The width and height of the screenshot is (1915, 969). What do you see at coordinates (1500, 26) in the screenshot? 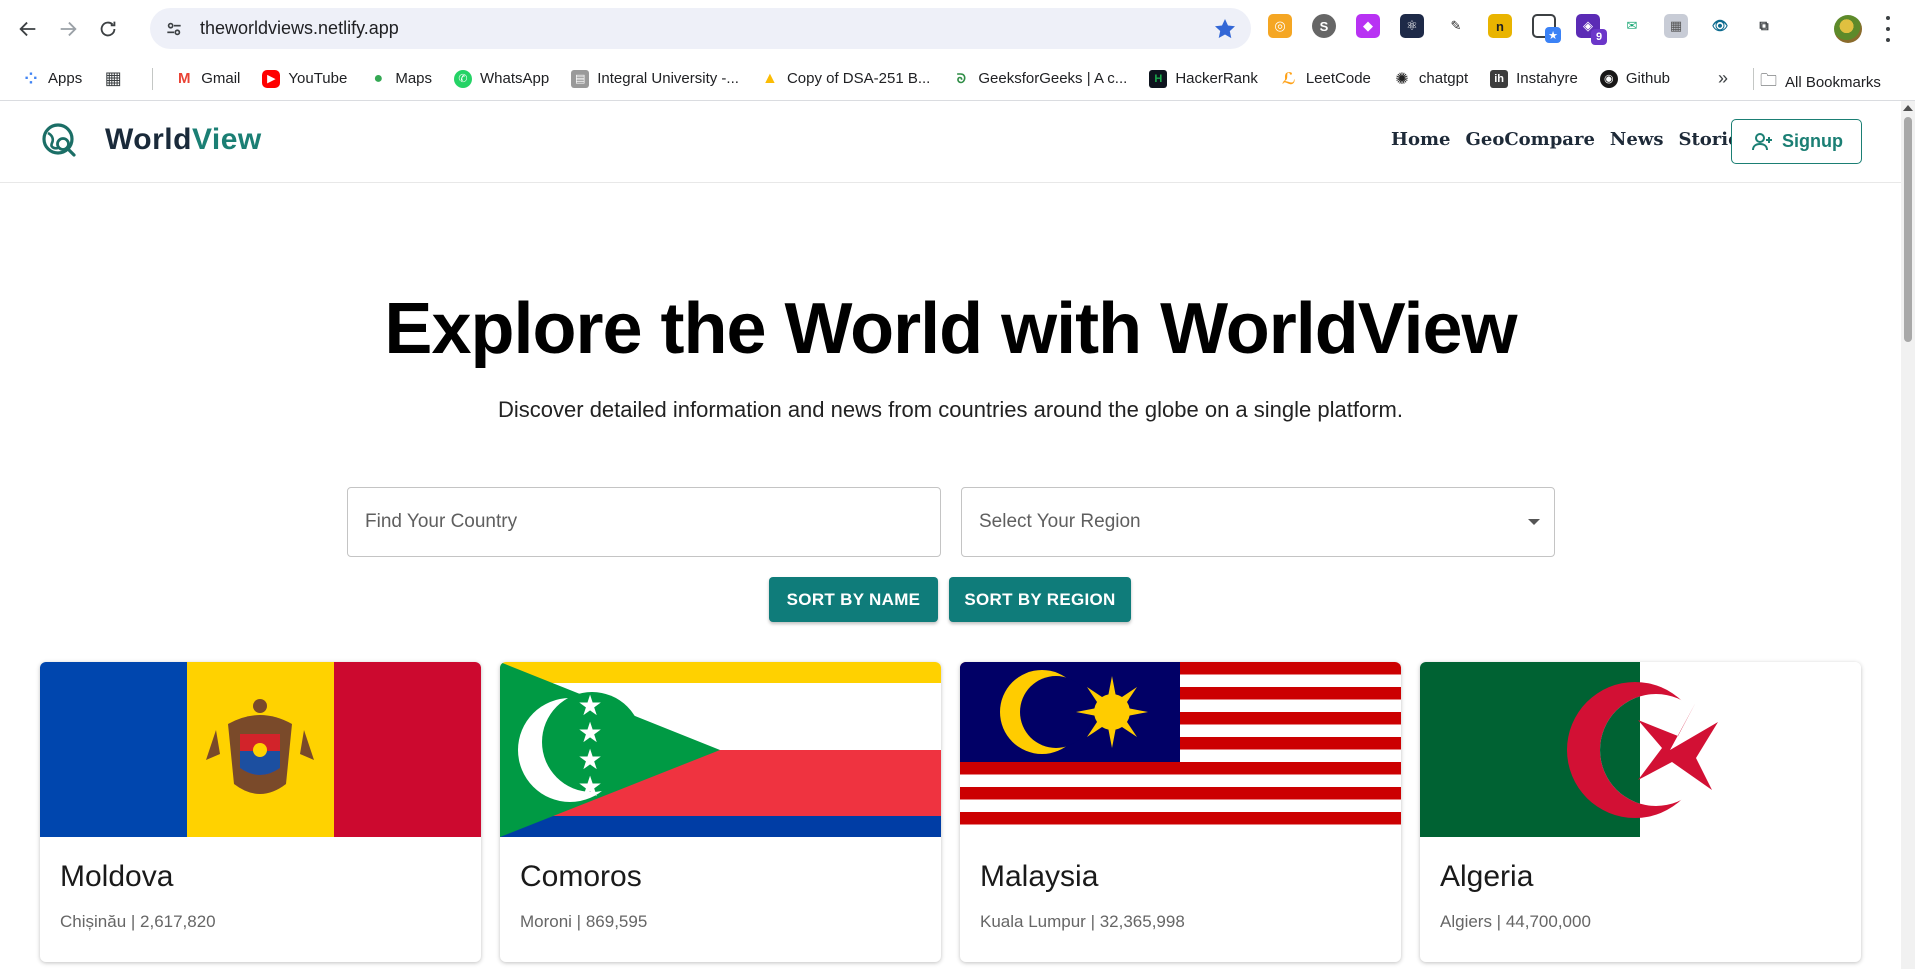
I see `extension-icon: n` at bounding box center [1500, 26].